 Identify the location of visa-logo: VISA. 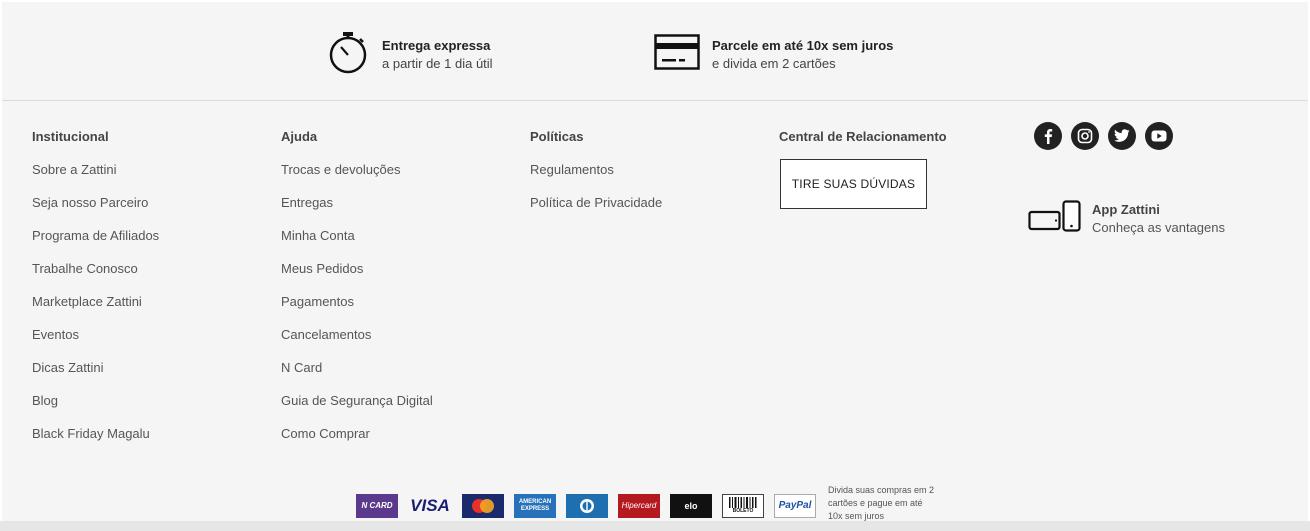
(430, 506).